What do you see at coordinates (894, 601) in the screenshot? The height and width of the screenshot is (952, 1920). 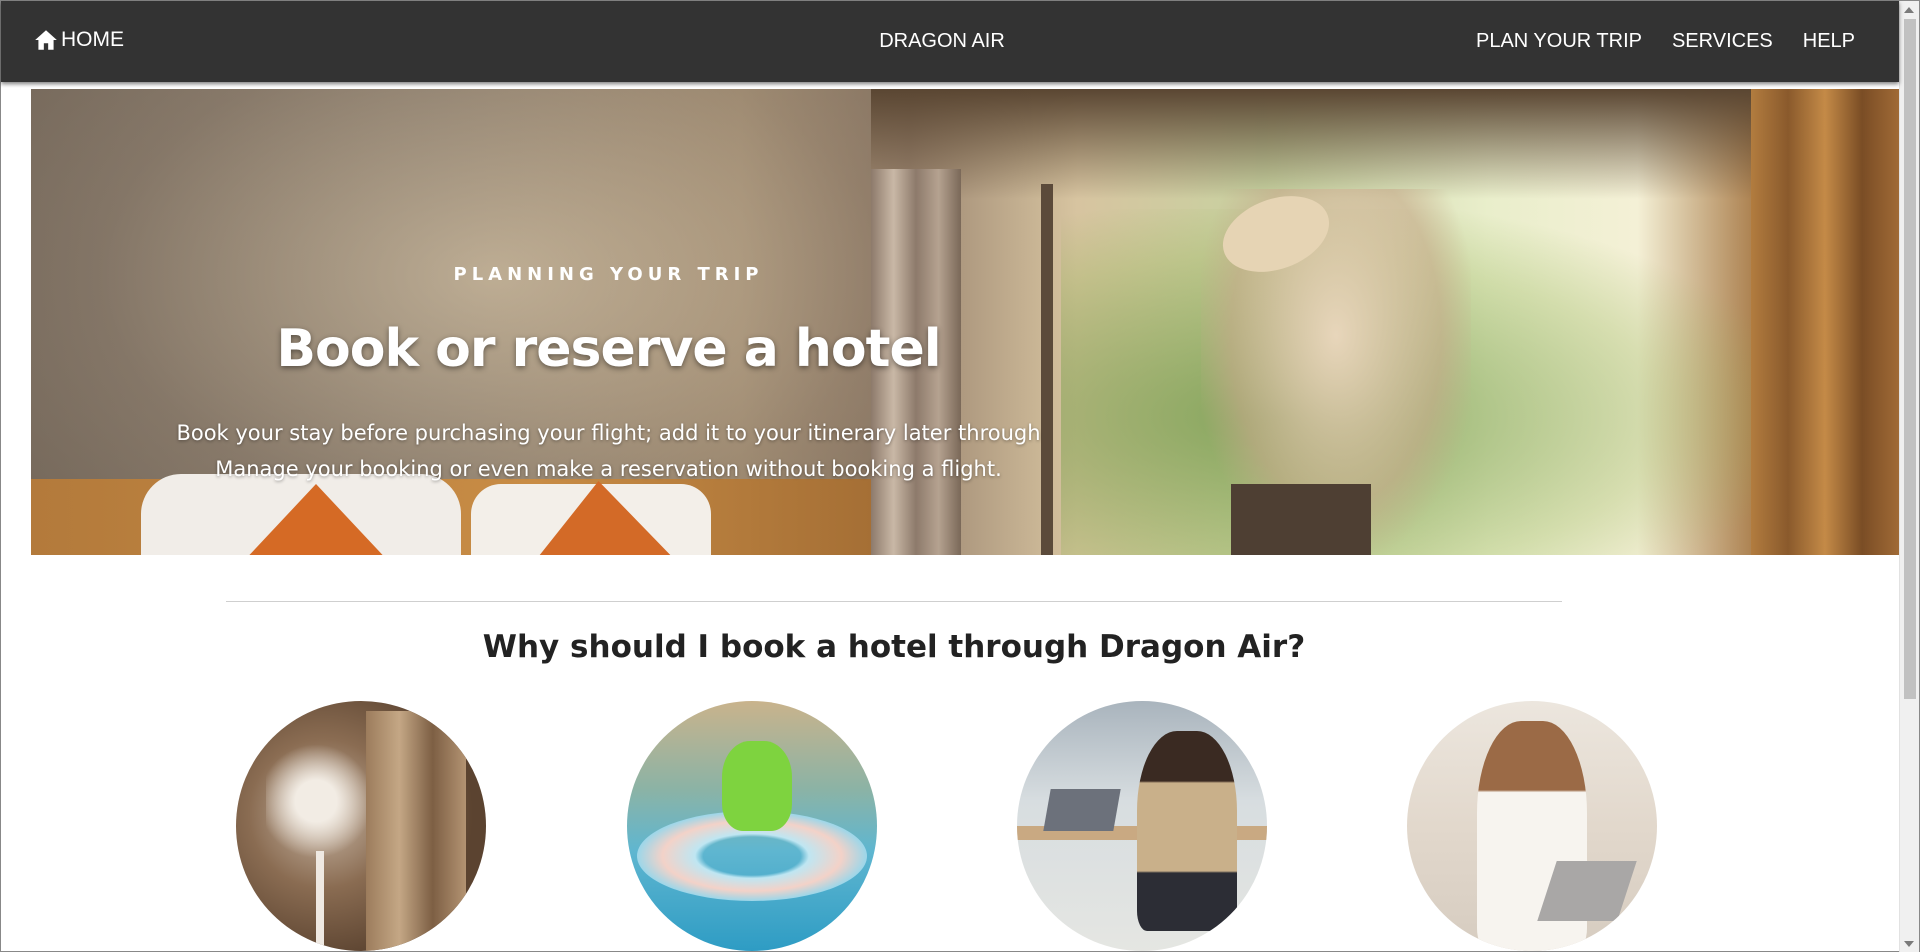 I see `section-divider` at bounding box center [894, 601].